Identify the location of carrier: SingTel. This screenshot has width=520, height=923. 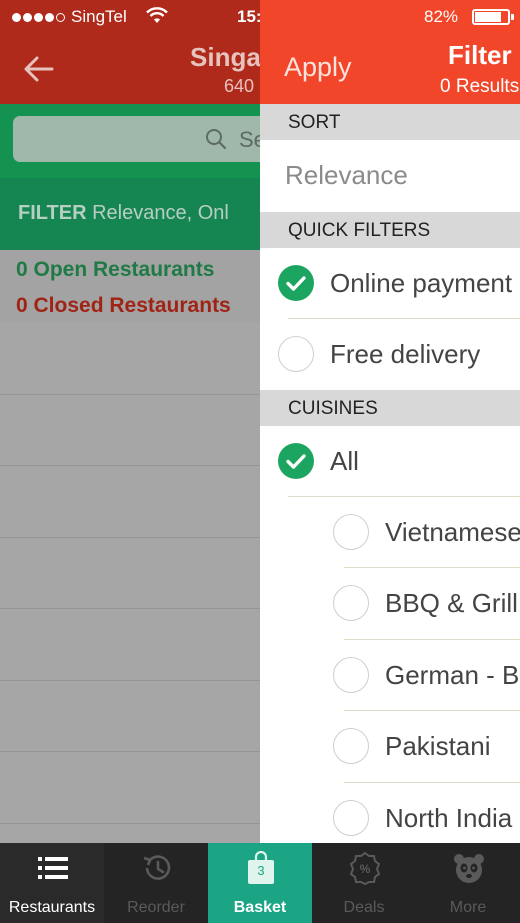
(69, 17).